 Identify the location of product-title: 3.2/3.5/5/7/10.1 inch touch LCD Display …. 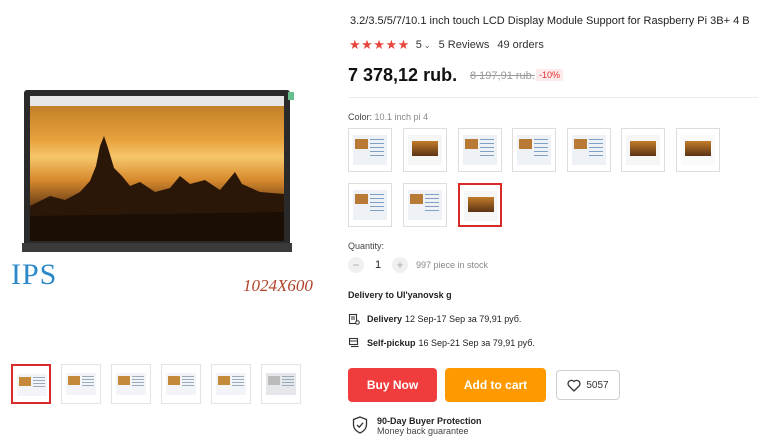
(550, 21).